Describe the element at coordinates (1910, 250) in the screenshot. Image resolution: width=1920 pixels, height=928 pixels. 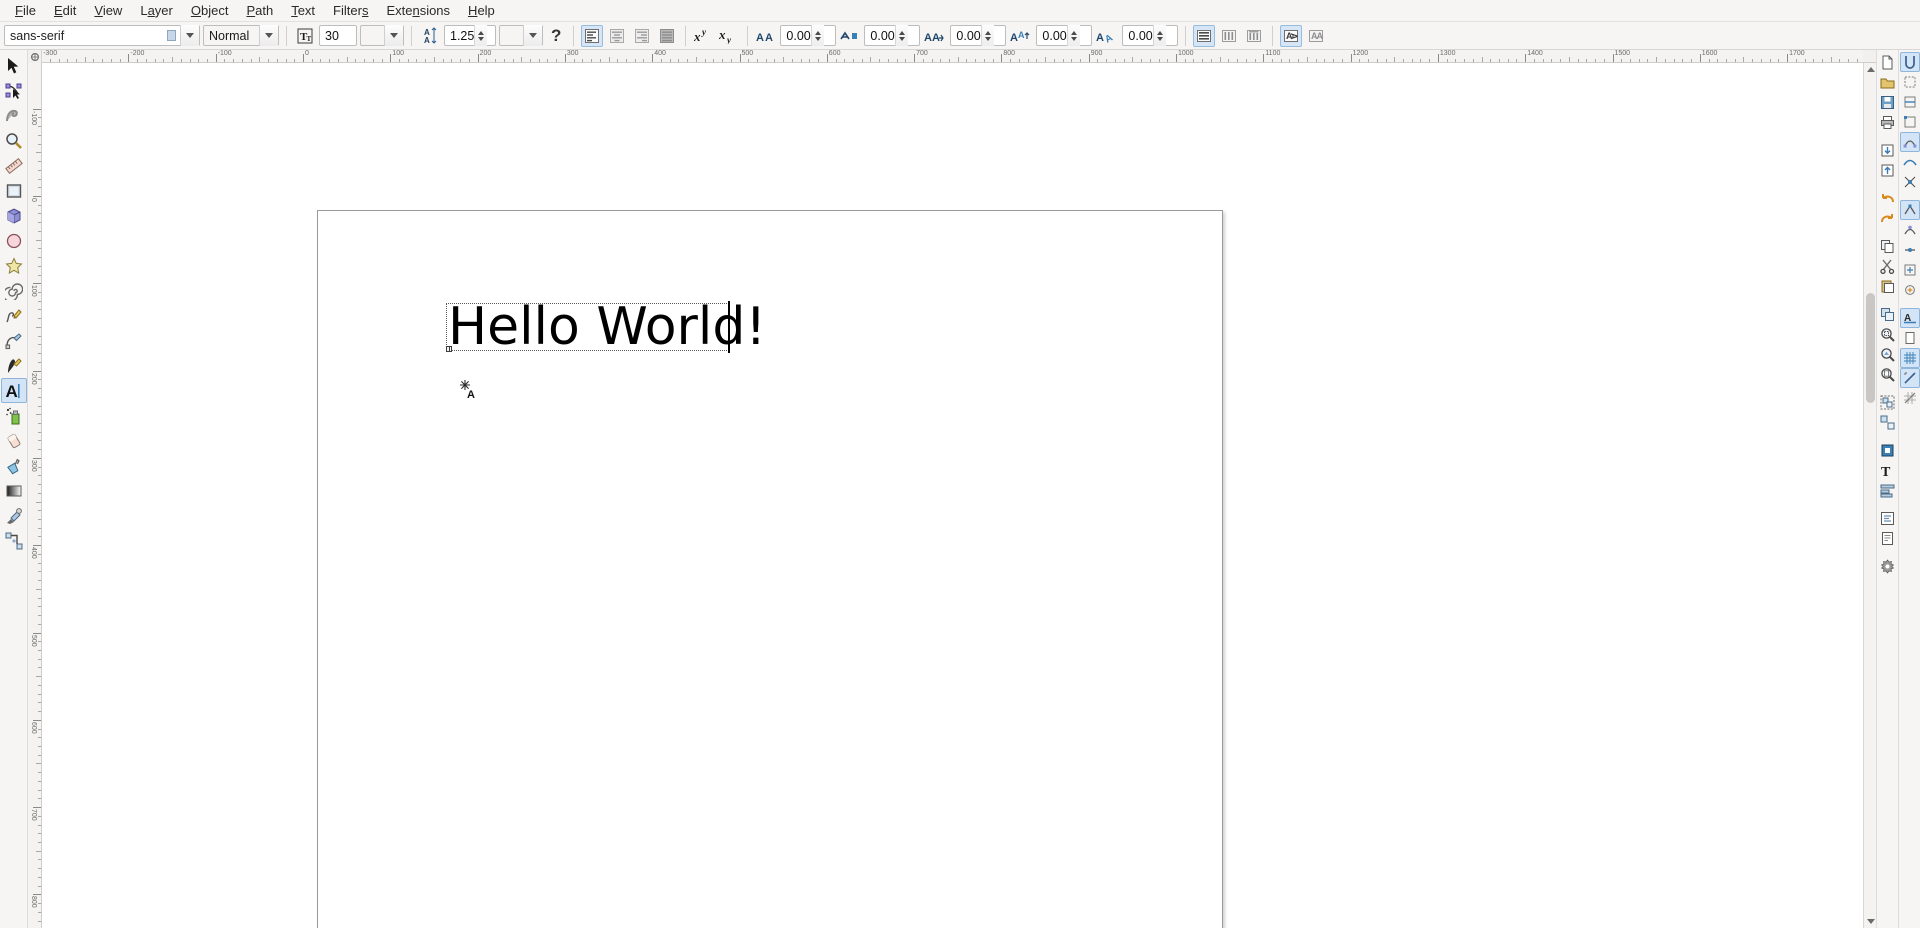
I see `snap-midpoint-icon` at that location.